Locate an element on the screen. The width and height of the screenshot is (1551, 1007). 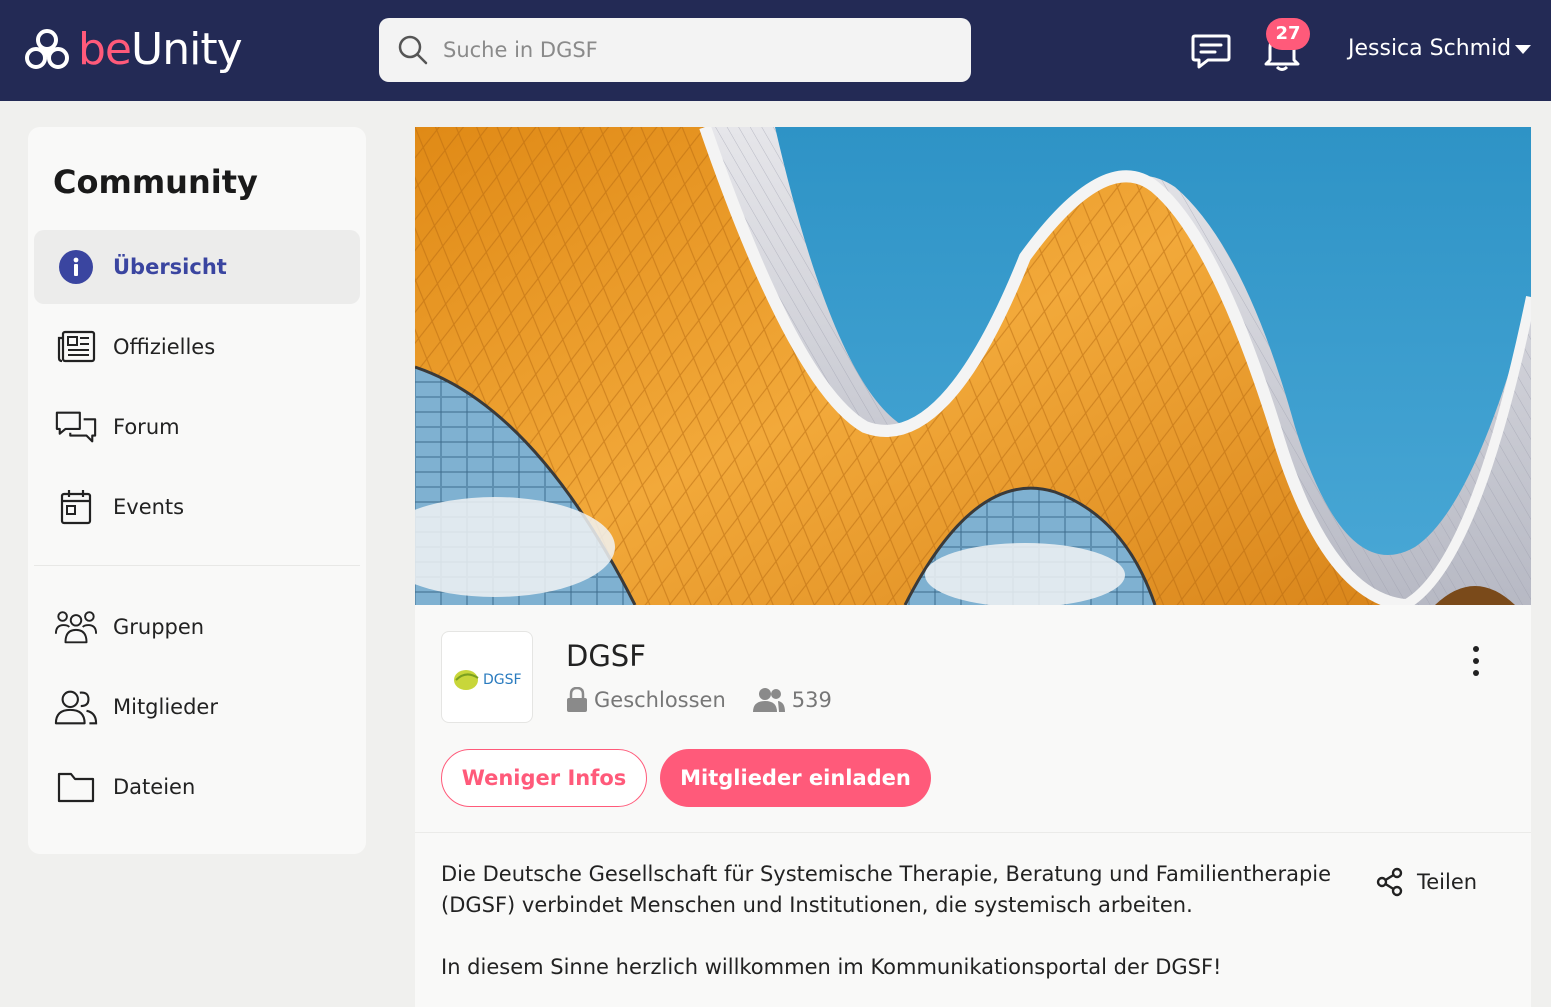
messages-icon is located at coordinates (1211, 51).